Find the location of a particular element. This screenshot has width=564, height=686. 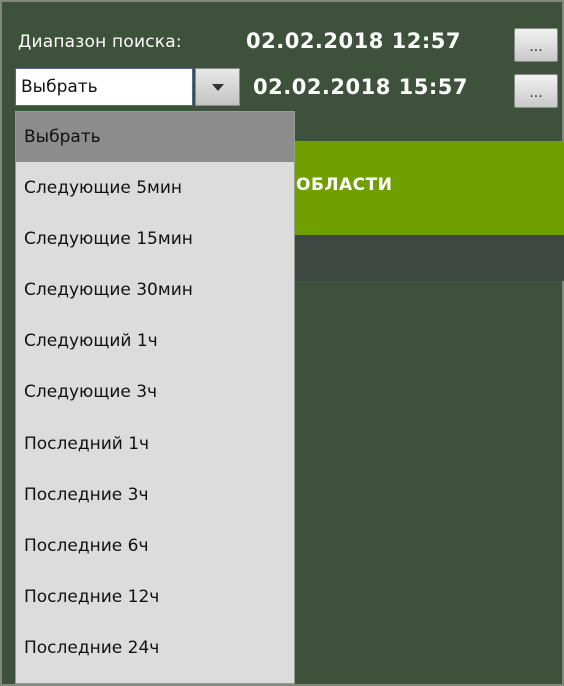

start-datetime: 02.02.2018 12:57 is located at coordinates (354, 41).